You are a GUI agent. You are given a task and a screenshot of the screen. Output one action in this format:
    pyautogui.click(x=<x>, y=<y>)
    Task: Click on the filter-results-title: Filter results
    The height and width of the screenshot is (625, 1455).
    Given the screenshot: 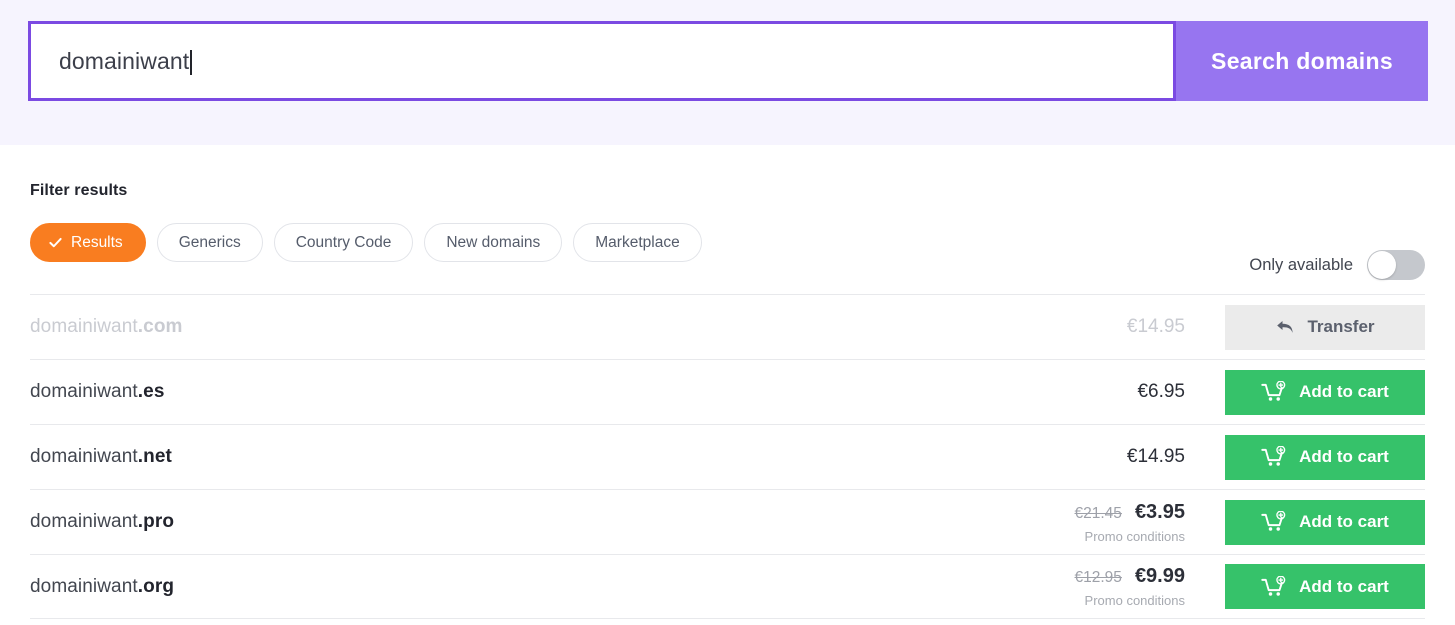 What is the action you would take?
    pyautogui.click(x=79, y=190)
    